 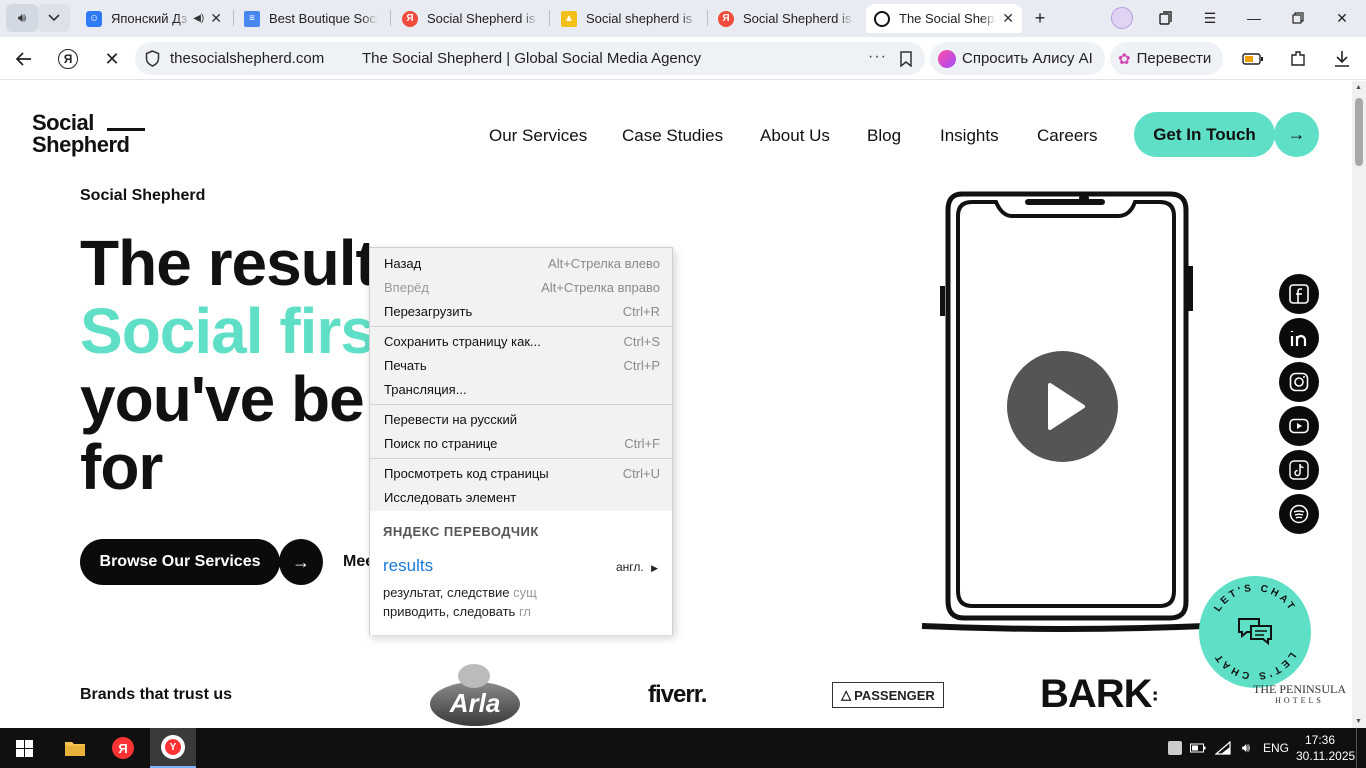 What do you see at coordinates (173, 748) in the screenshot?
I see `taskbar-yandex-browser: Y` at bounding box center [173, 748].